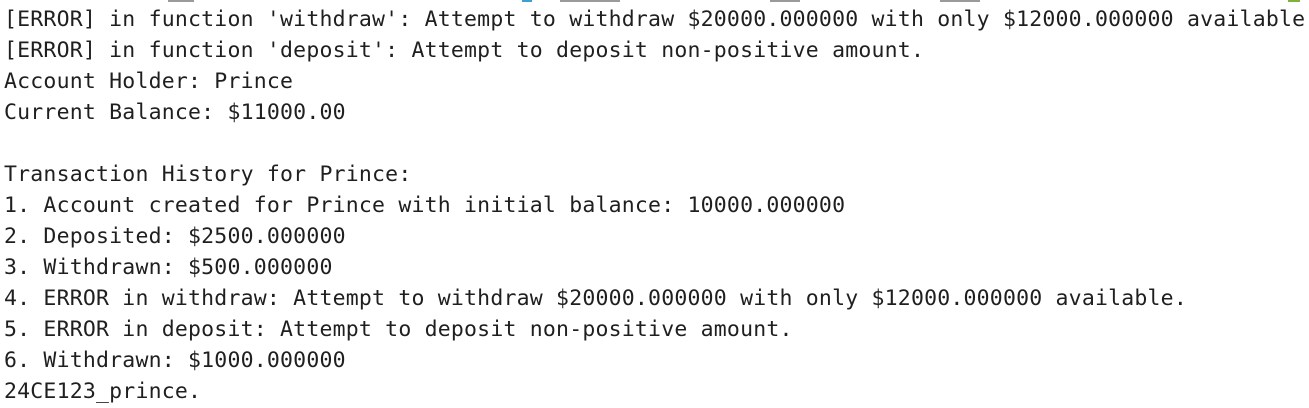 The width and height of the screenshot is (1309, 408). Describe the element at coordinates (208, 174) in the screenshot. I see `history-heading-line: Transaction History for Prince:` at that location.